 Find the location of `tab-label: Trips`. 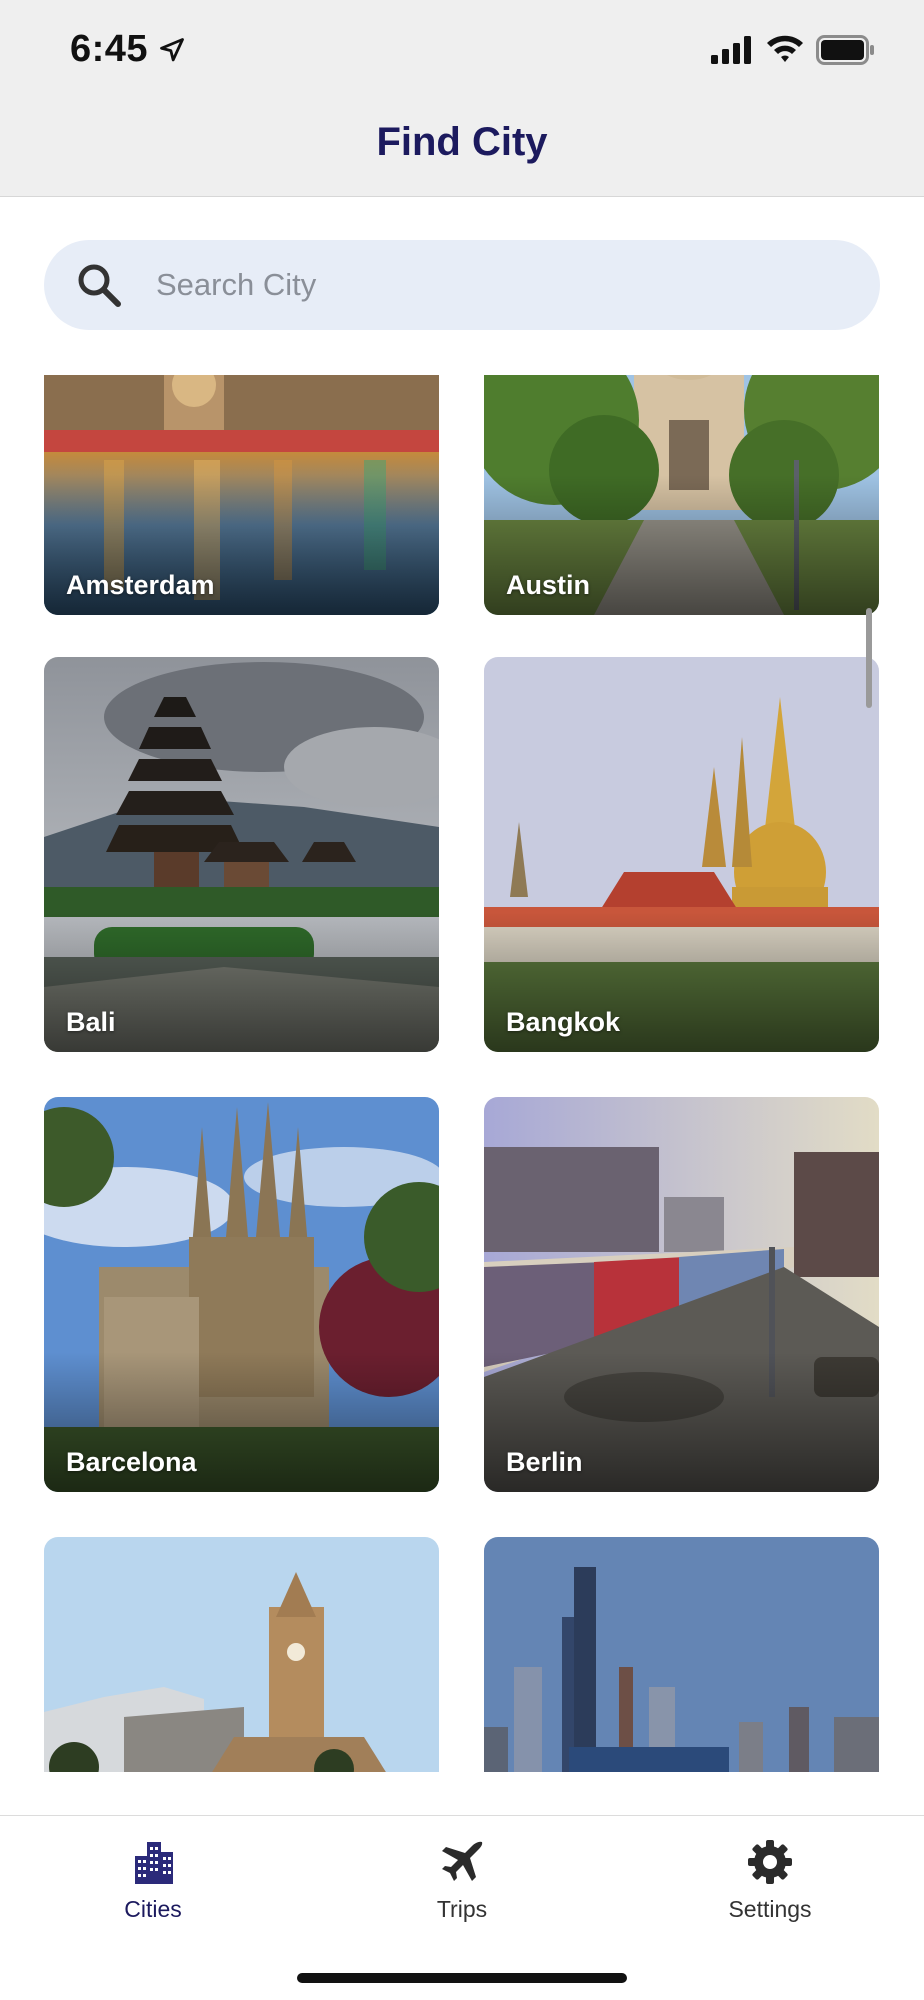

tab-label: Trips is located at coordinates (462, 1909).